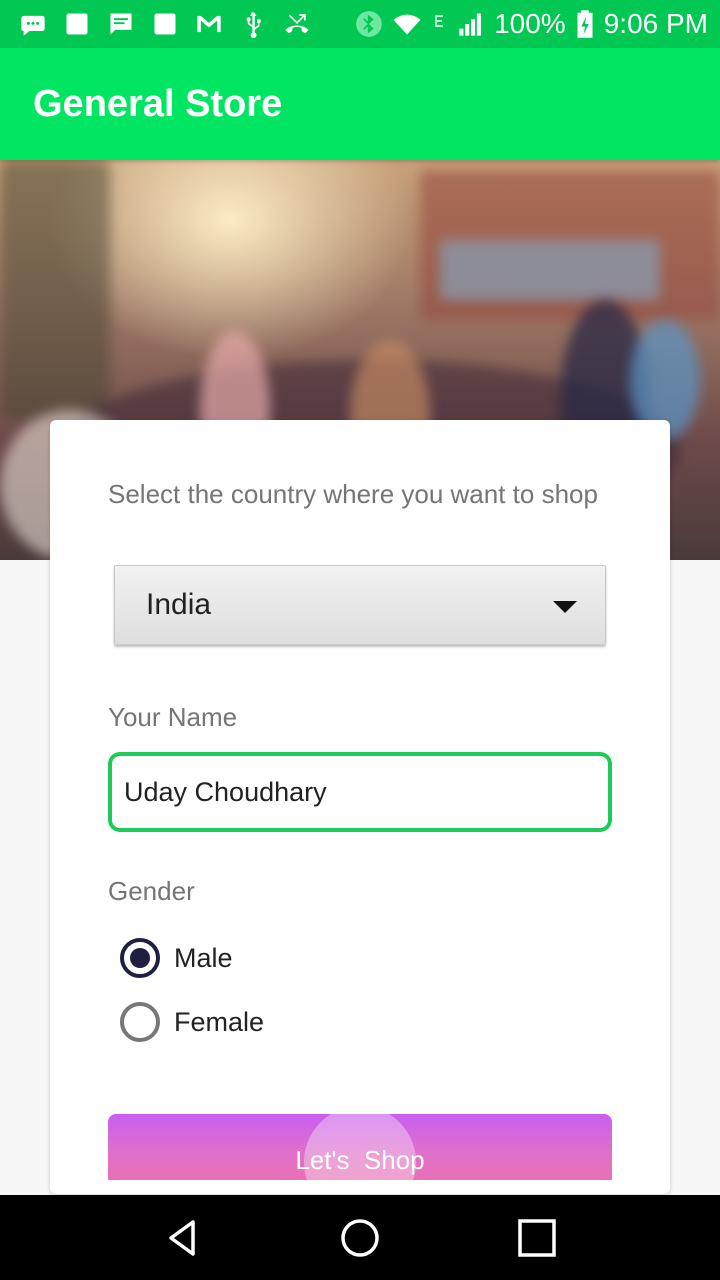 This screenshot has width=720, height=1280. What do you see at coordinates (140, 958) in the screenshot?
I see `radio-checked-icon` at bounding box center [140, 958].